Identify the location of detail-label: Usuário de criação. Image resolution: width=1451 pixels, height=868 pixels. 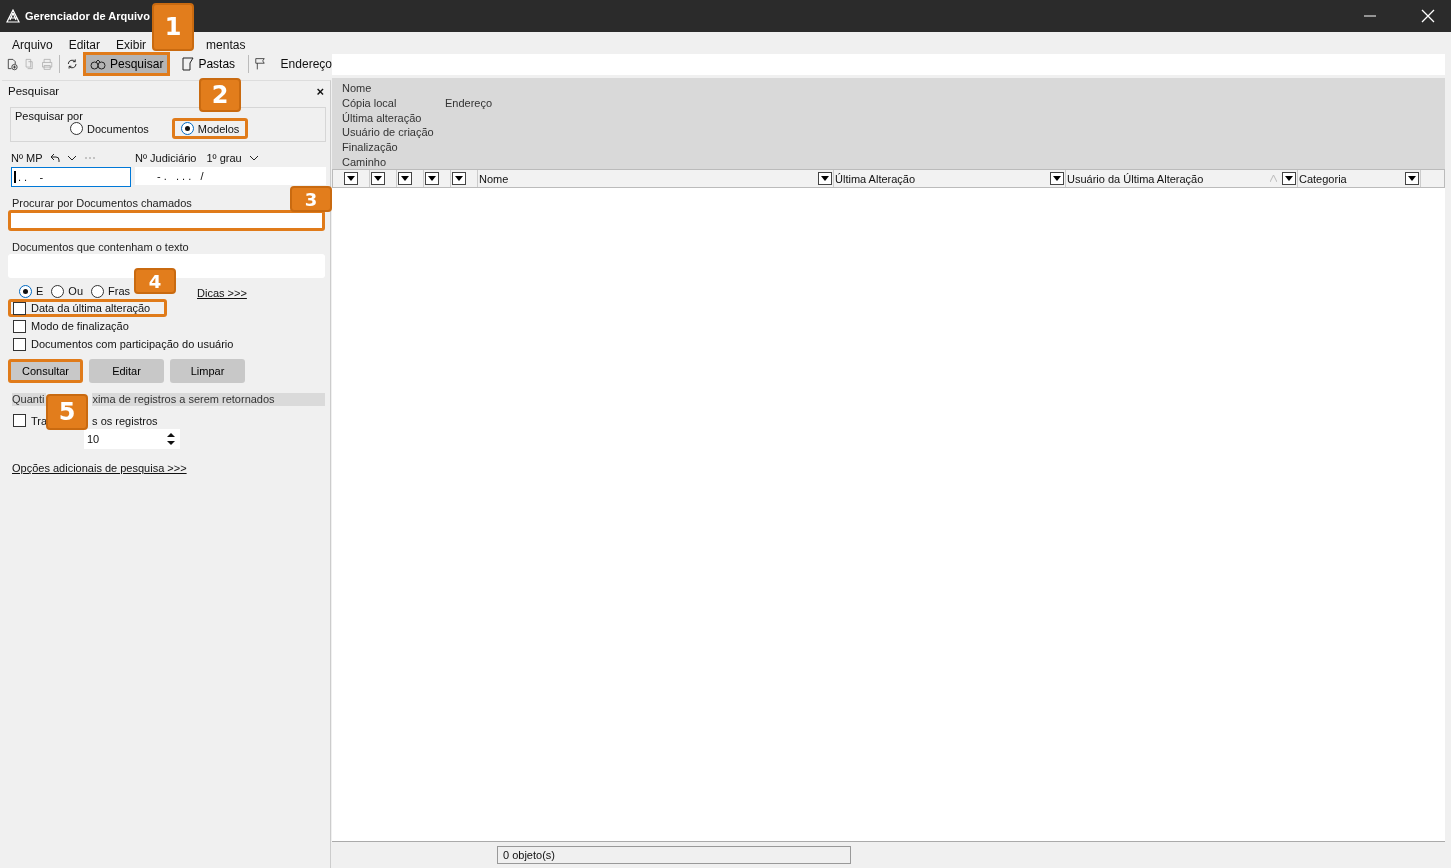
(388, 132).